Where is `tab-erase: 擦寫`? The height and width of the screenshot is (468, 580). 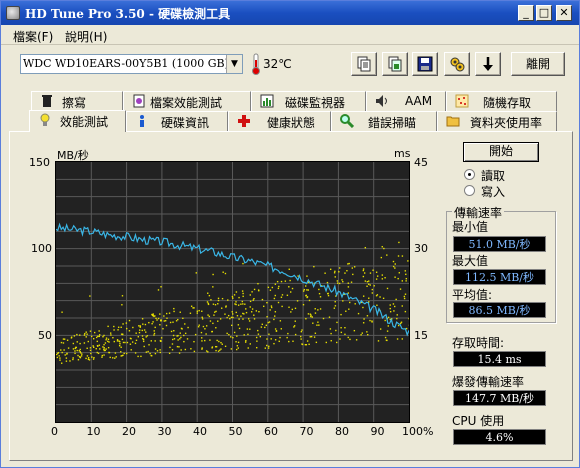
tab-erase: 擦寫 is located at coordinates (77, 101).